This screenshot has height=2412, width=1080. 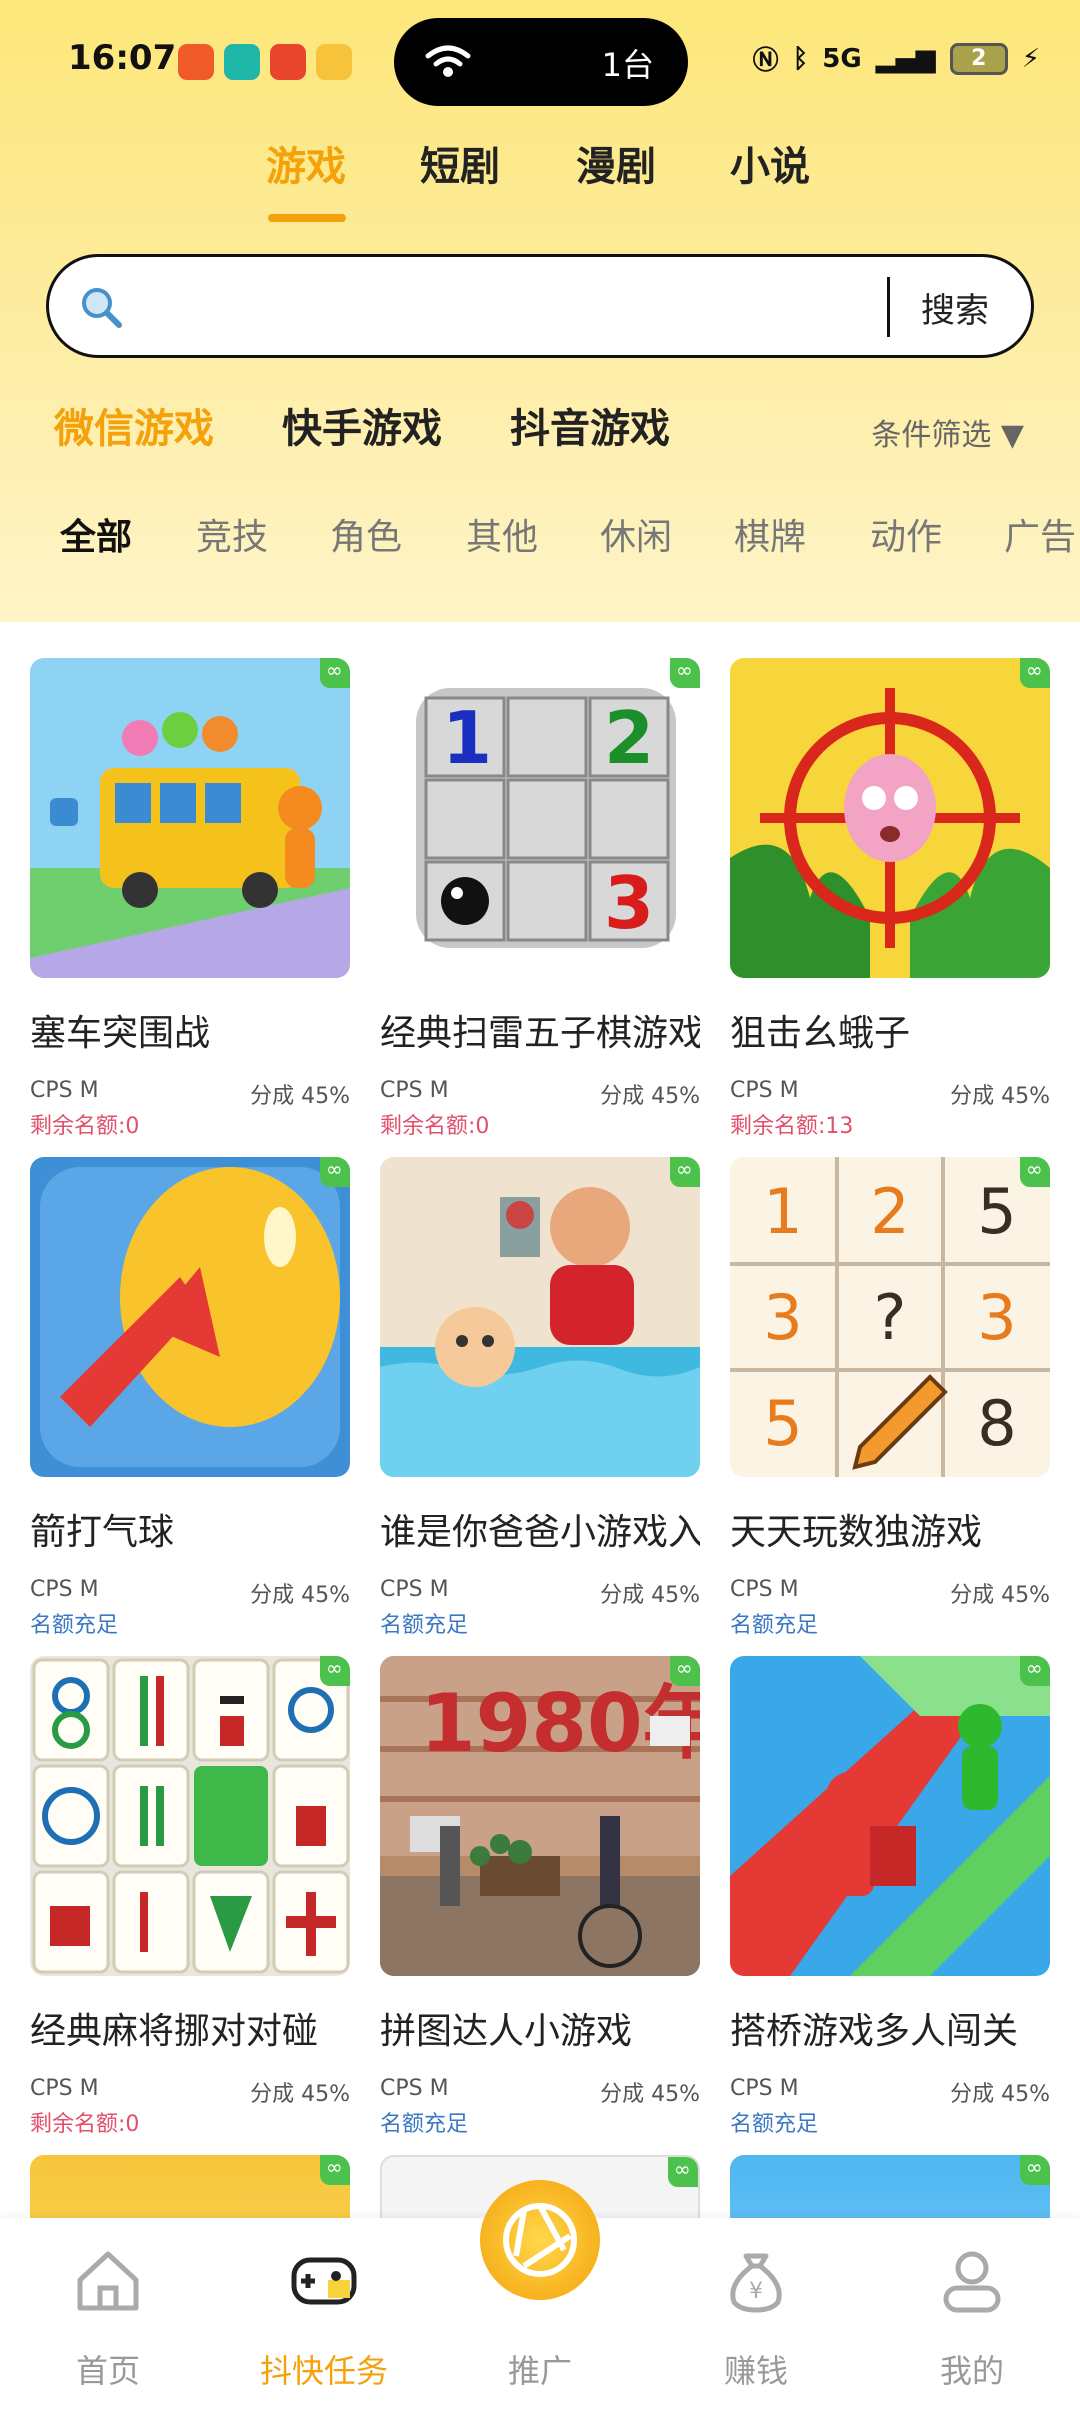 I want to click on category-all: 全部, so click(x=96, y=534).